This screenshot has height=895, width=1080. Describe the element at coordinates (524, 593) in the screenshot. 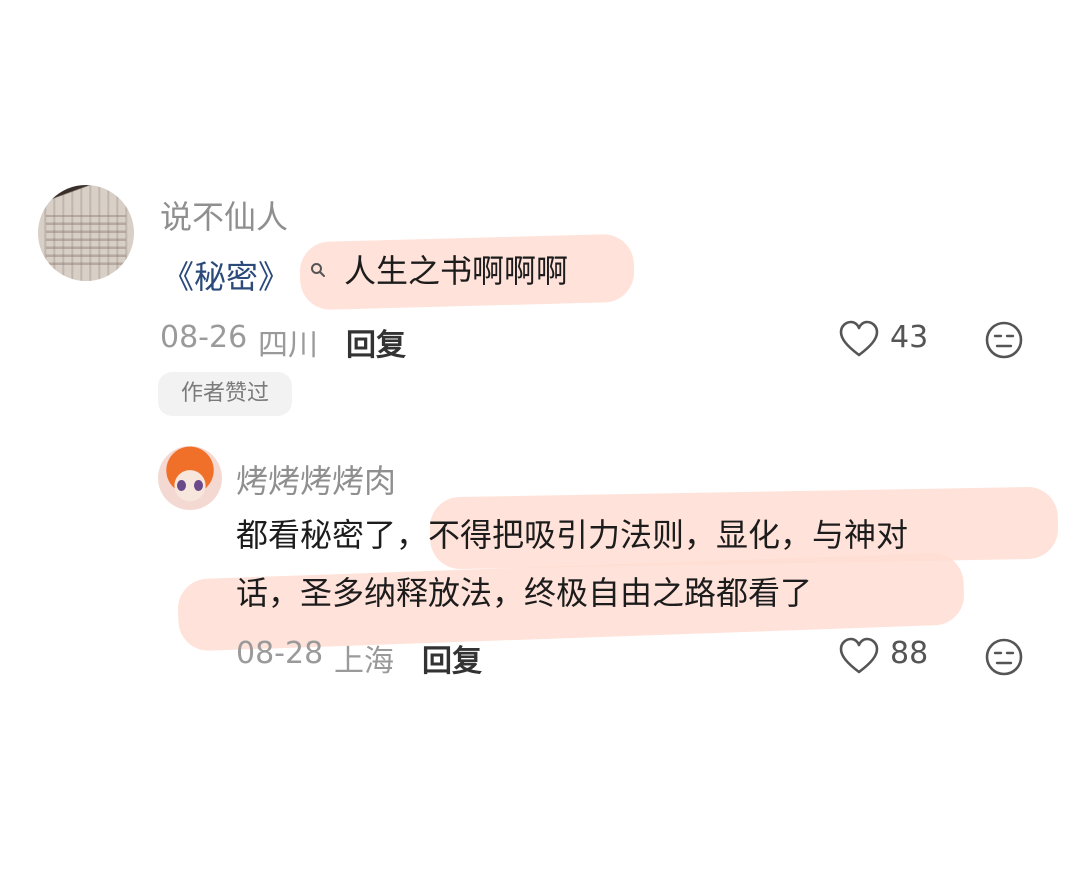

I see `comment-text-line: 话，圣多纳释放法，终极自由之路都看了` at that location.